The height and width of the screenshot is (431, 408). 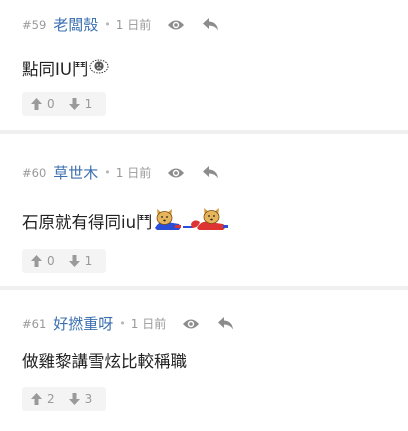 What do you see at coordinates (83, 323) in the screenshot?
I see `username-link: 好撚重呀` at bounding box center [83, 323].